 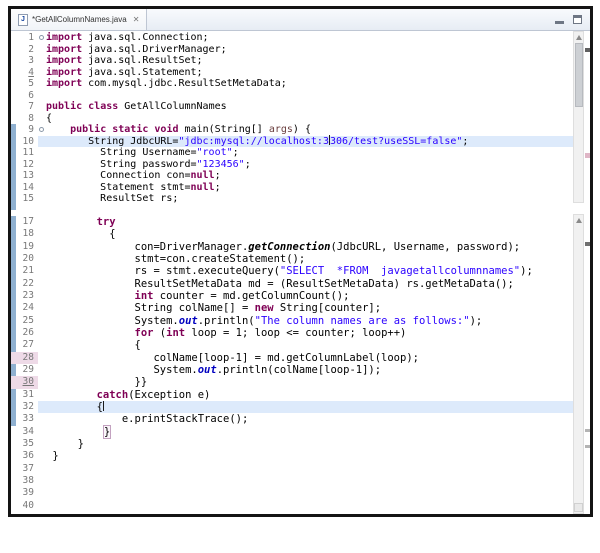 I want to click on line-number: 12, so click(x=24, y=165).